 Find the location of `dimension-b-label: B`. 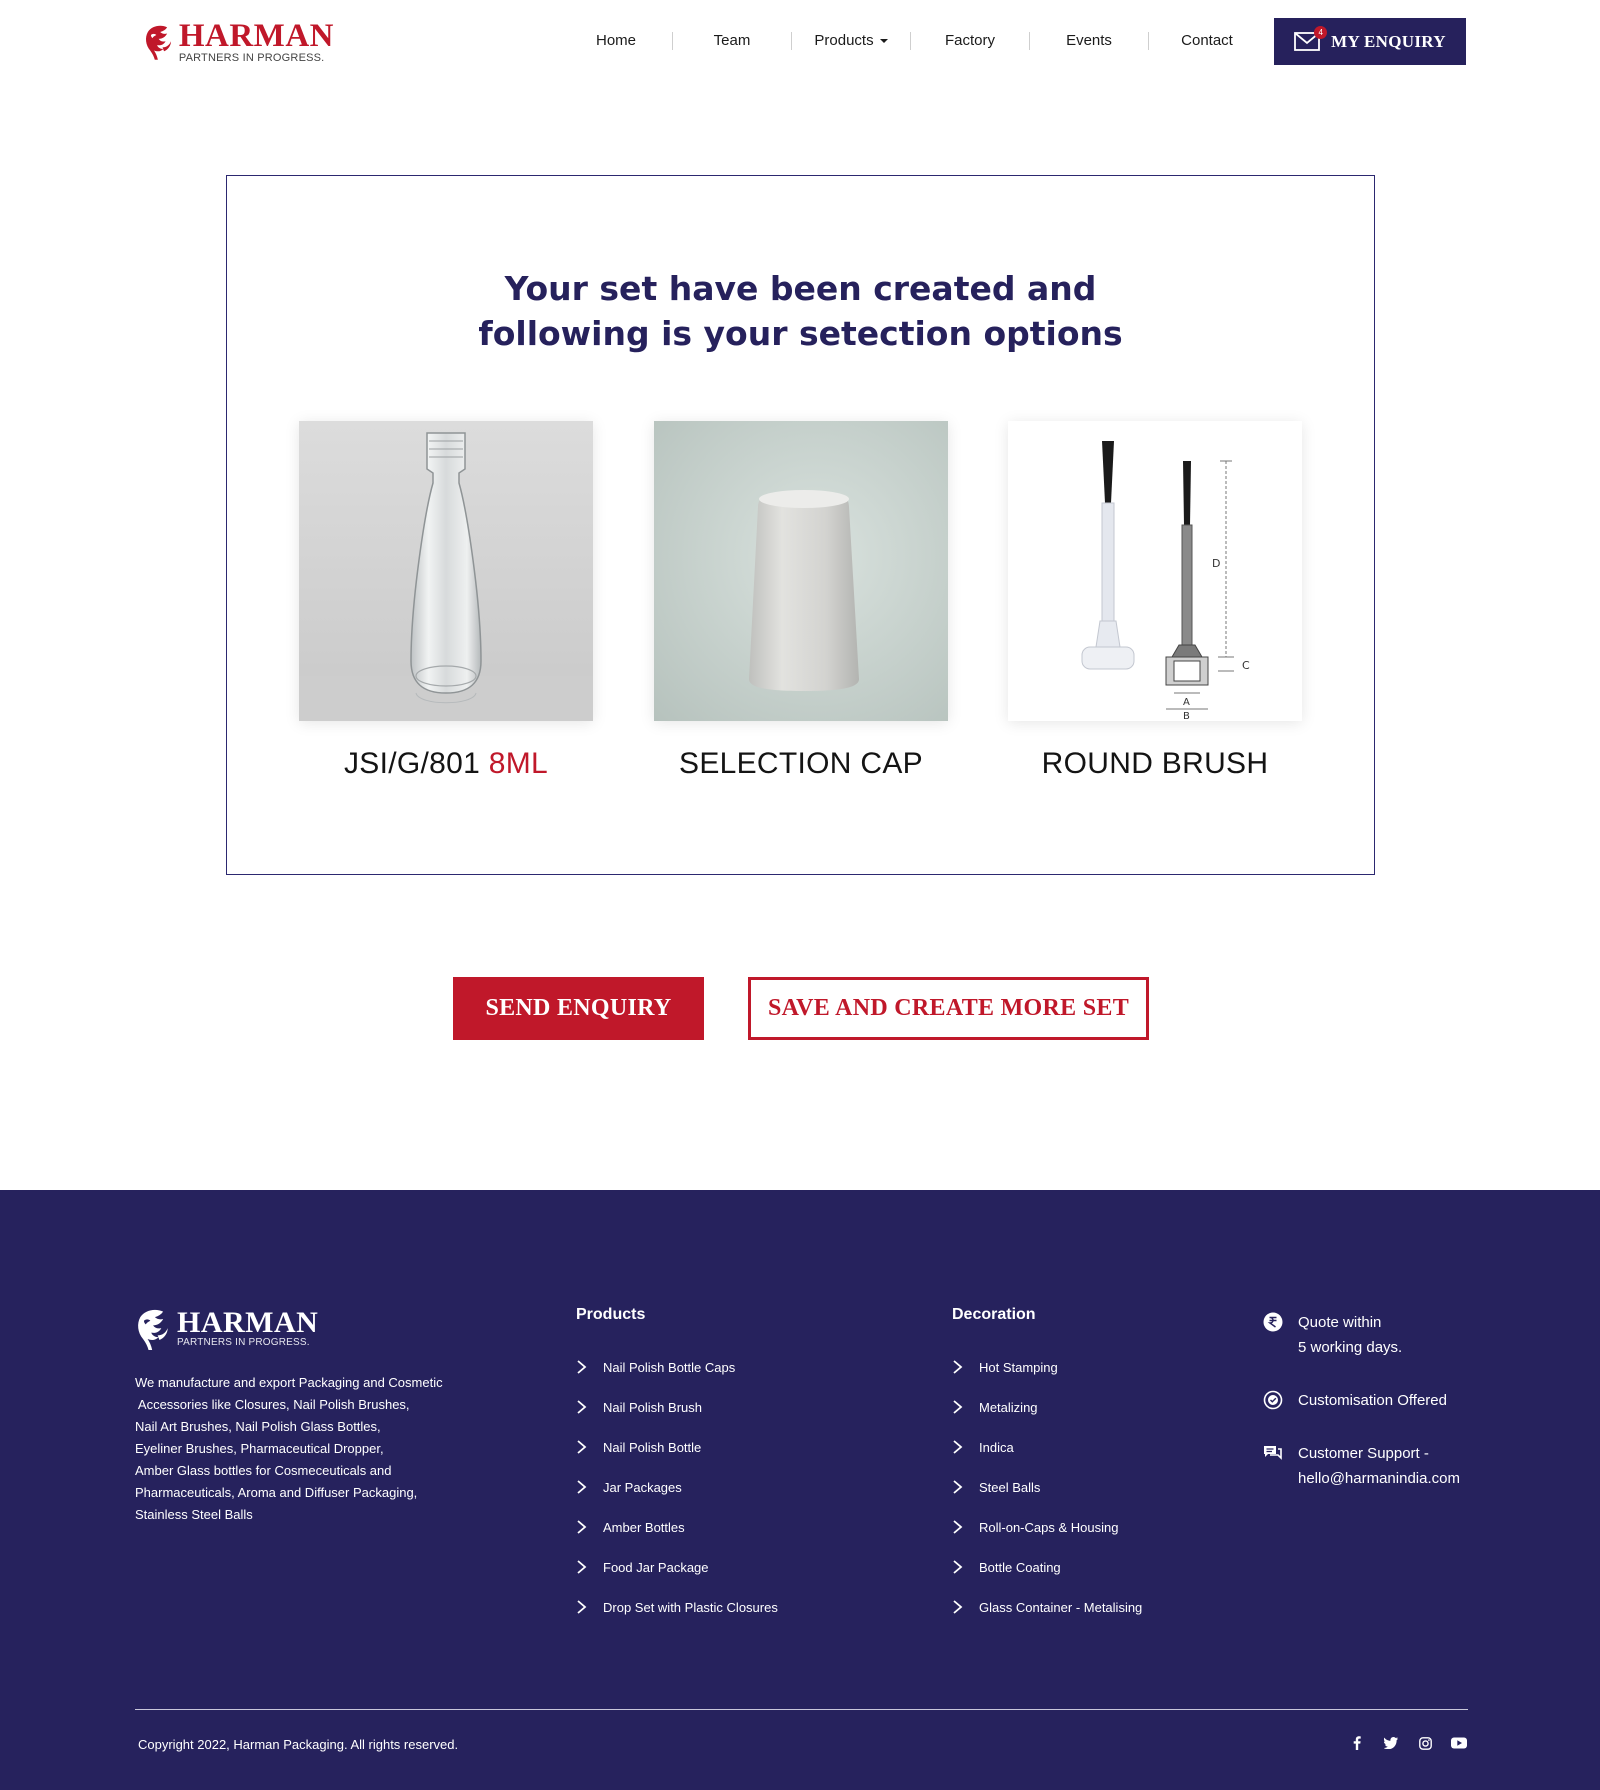

dimension-b-label: B is located at coordinates (1186, 716).